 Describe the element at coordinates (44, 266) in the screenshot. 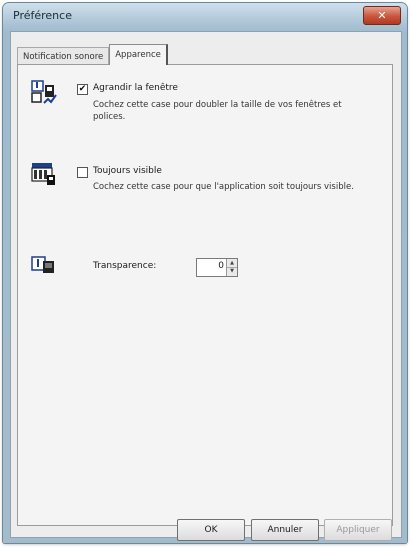

I see `transparency-icon` at that location.